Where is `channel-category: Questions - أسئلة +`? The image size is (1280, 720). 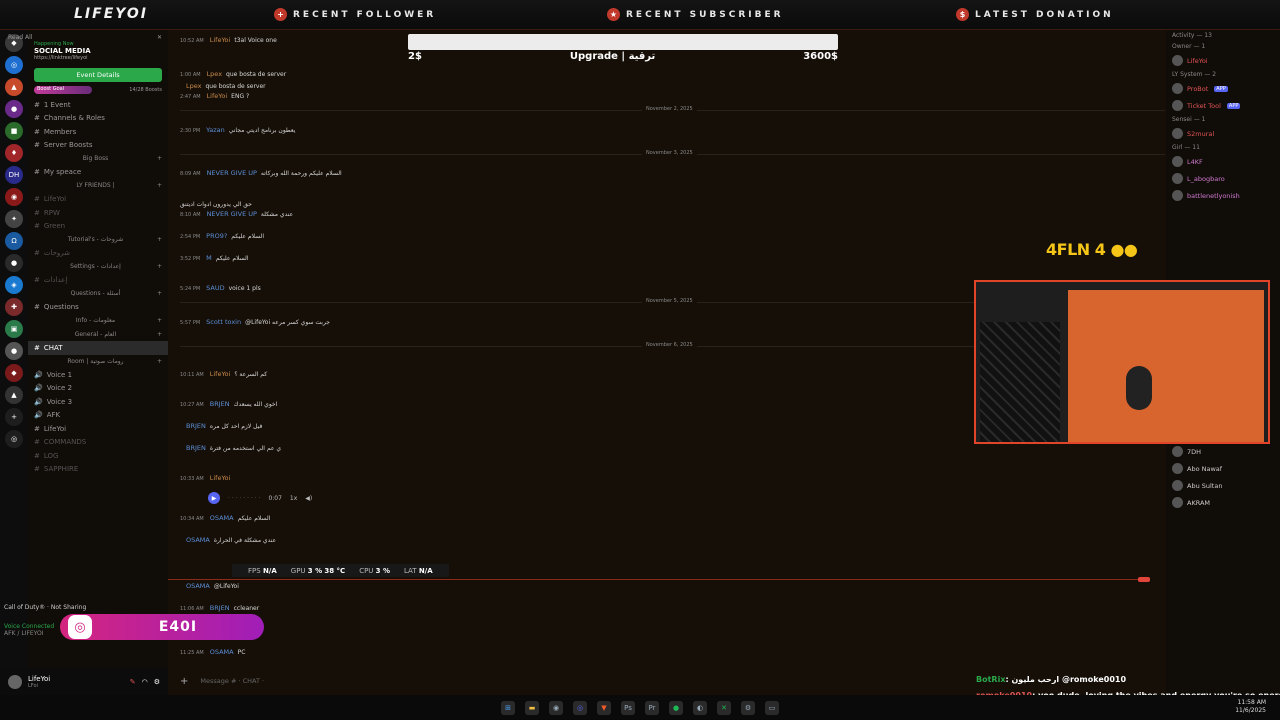 channel-category: Questions - أسئلة + is located at coordinates (98, 294).